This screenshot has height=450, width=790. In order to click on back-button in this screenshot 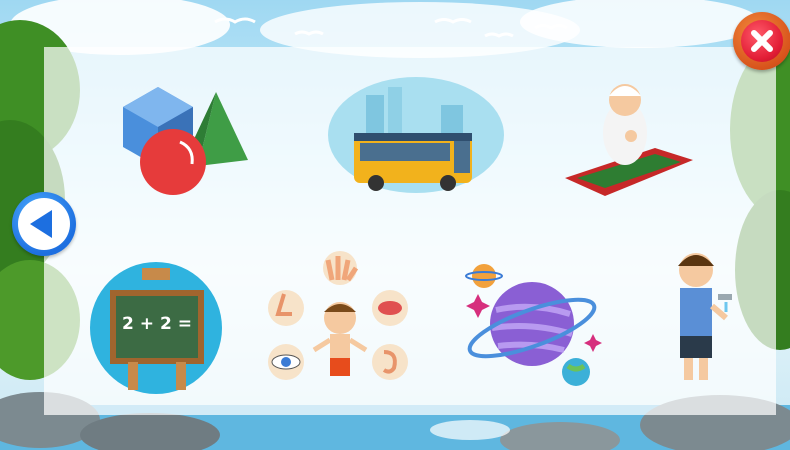, I will do `click(44, 224)`.